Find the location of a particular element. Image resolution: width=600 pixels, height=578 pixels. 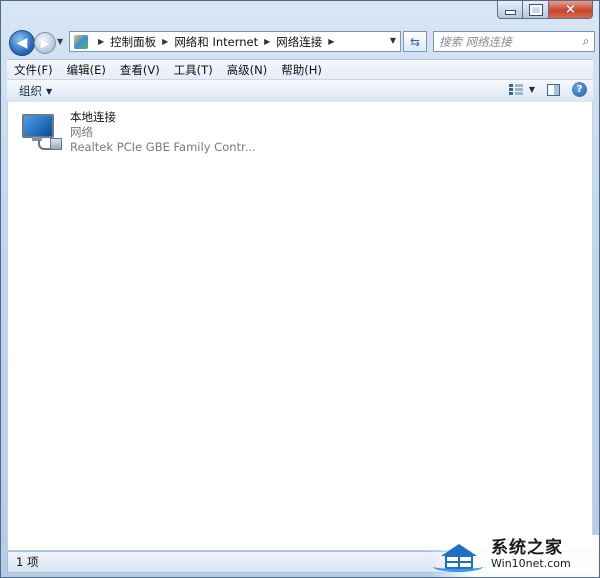

command-bar-tools: ▼ ? is located at coordinates (547, 89).